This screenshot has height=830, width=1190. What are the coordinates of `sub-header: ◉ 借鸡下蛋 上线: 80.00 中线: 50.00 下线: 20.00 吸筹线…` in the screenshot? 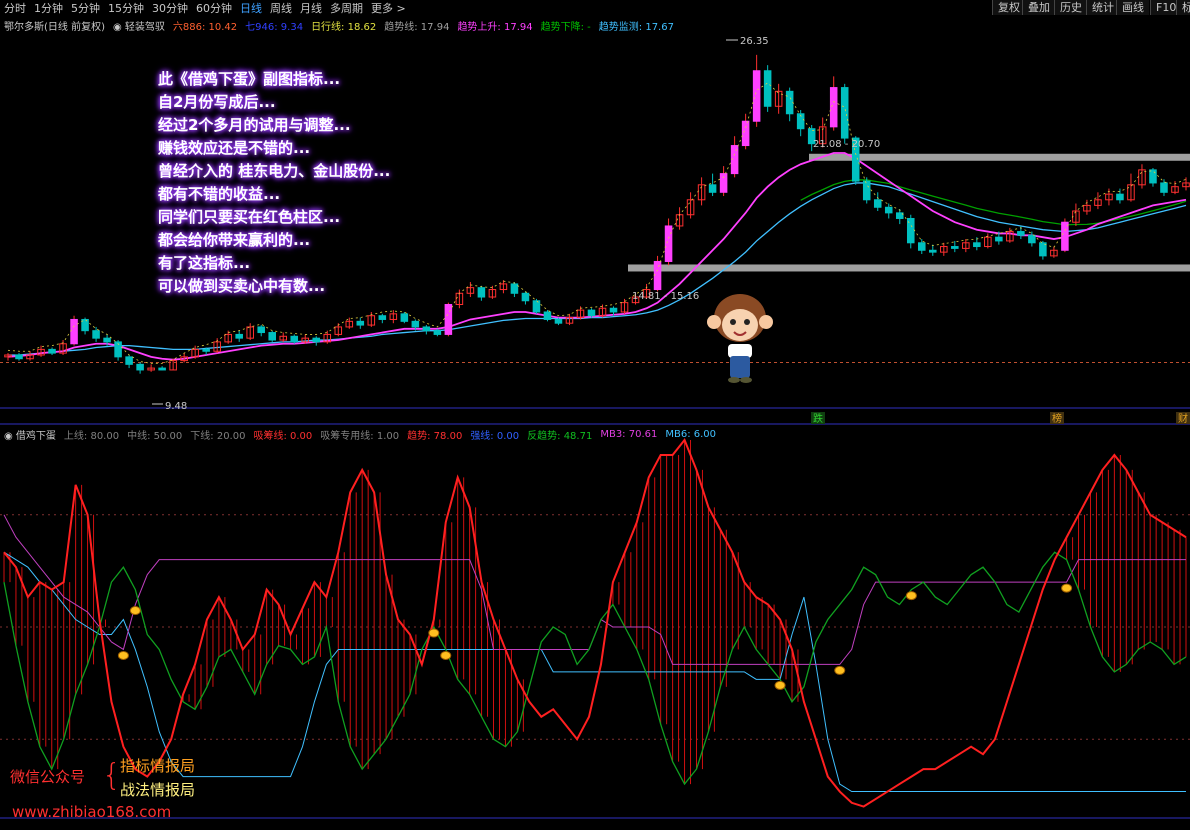 It's located at (360, 434).